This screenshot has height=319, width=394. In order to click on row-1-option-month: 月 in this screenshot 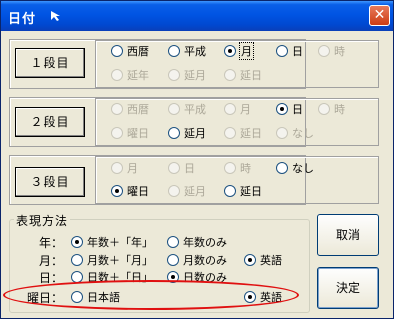, I will do `click(239, 51)`.